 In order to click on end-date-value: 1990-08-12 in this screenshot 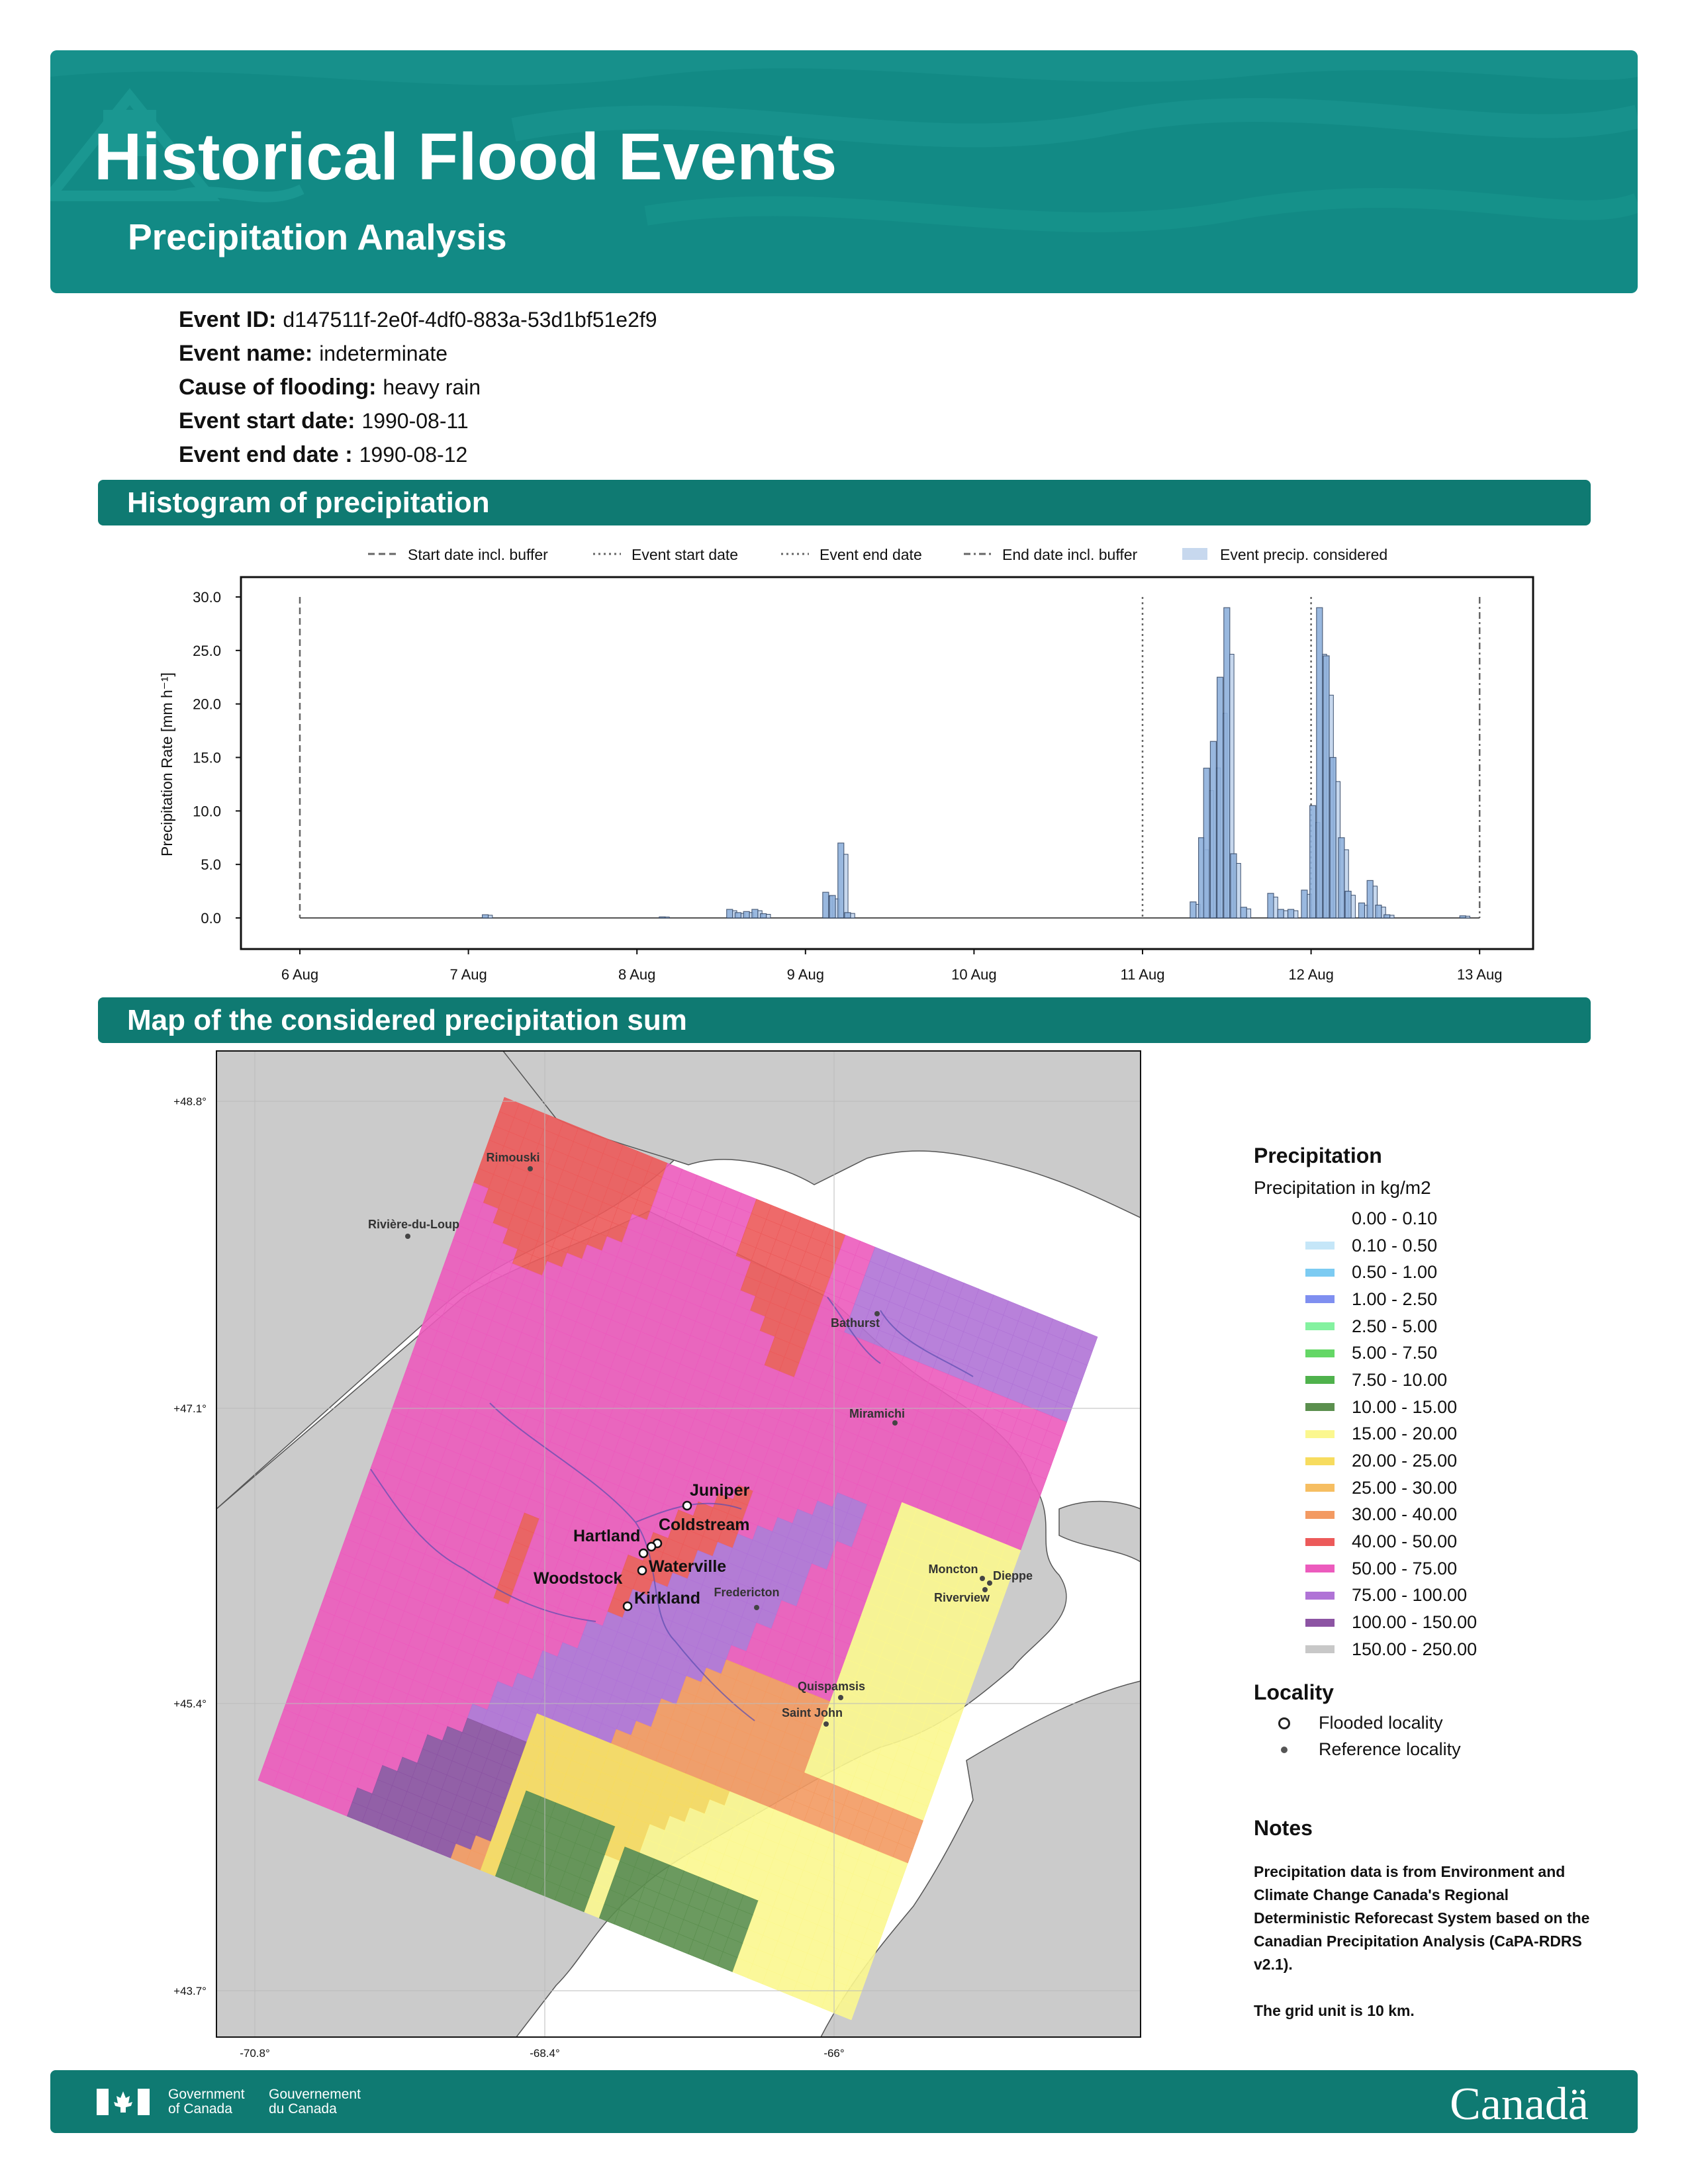, I will do `click(413, 455)`.